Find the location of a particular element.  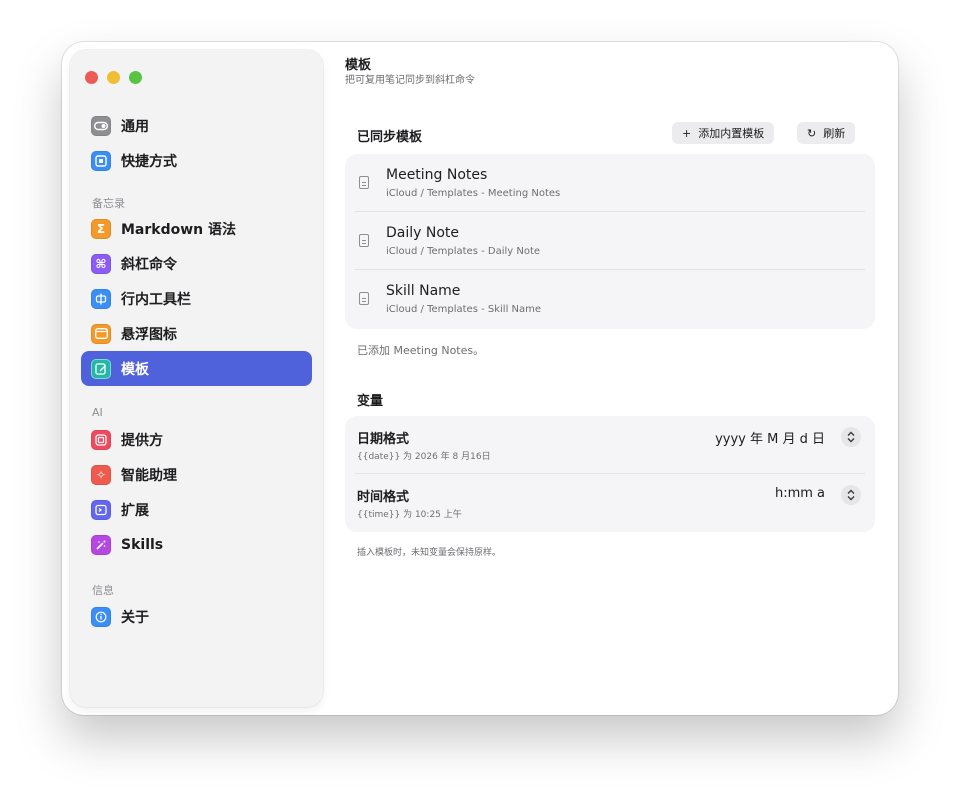

template-name: Meeting Notes is located at coordinates (437, 175).